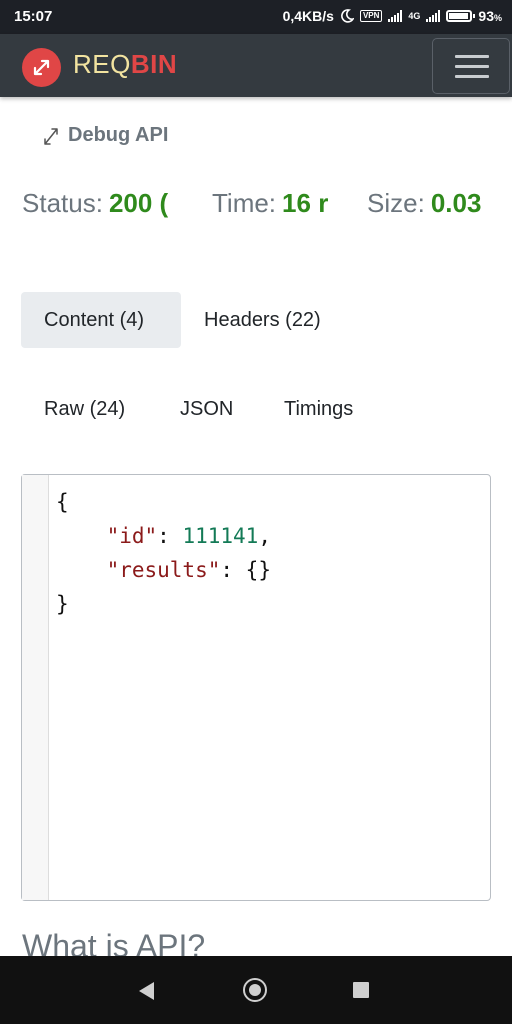 The width and height of the screenshot is (512, 1024). Describe the element at coordinates (461, 16) in the screenshot. I see `battery-icon` at that location.